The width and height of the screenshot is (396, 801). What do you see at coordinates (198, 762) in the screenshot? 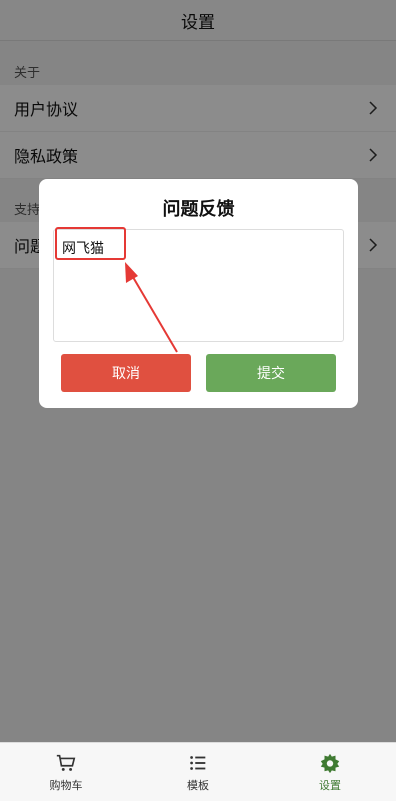
I see `list-icon` at bounding box center [198, 762].